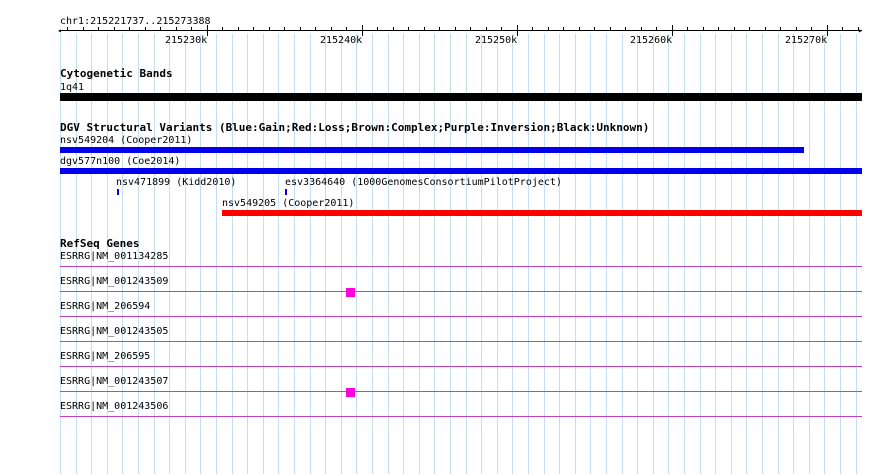  Describe the element at coordinates (341, 40) in the screenshot. I see `ruler-tick-label: 215240k` at that location.